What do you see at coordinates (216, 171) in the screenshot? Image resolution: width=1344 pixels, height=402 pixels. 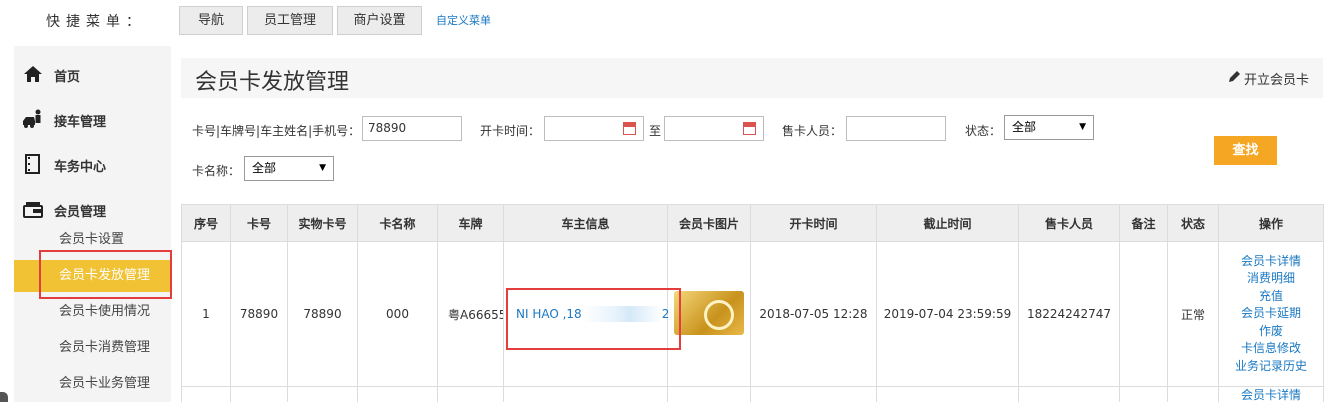 I see `card-name-label: 卡名称：` at bounding box center [216, 171].